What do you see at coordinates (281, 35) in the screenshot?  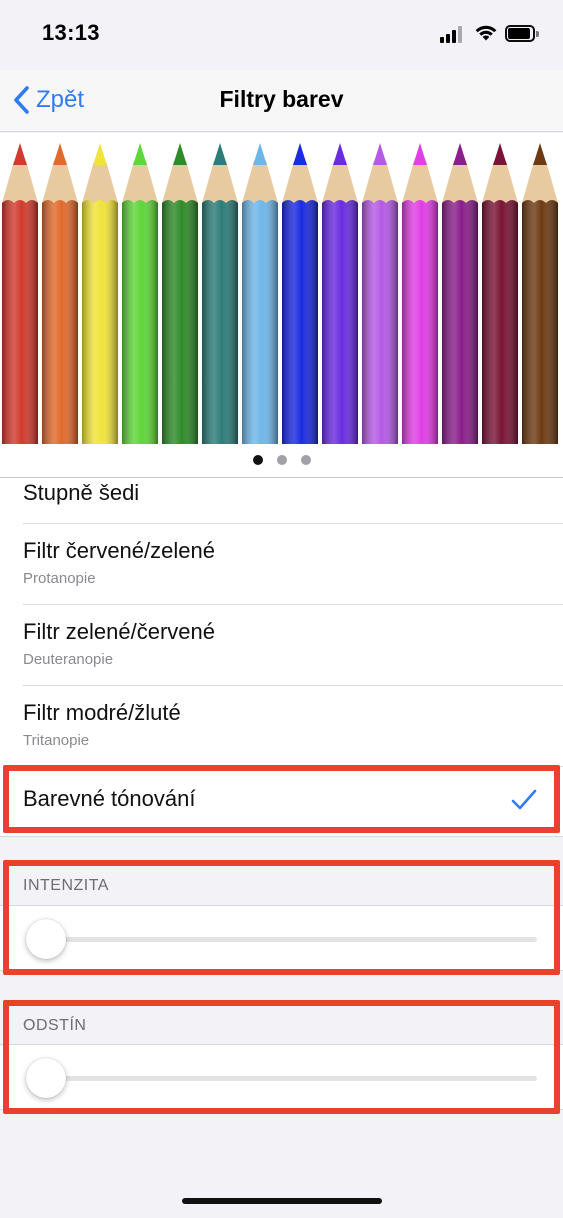 I see `status-bar: 13:13` at bounding box center [281, 35].